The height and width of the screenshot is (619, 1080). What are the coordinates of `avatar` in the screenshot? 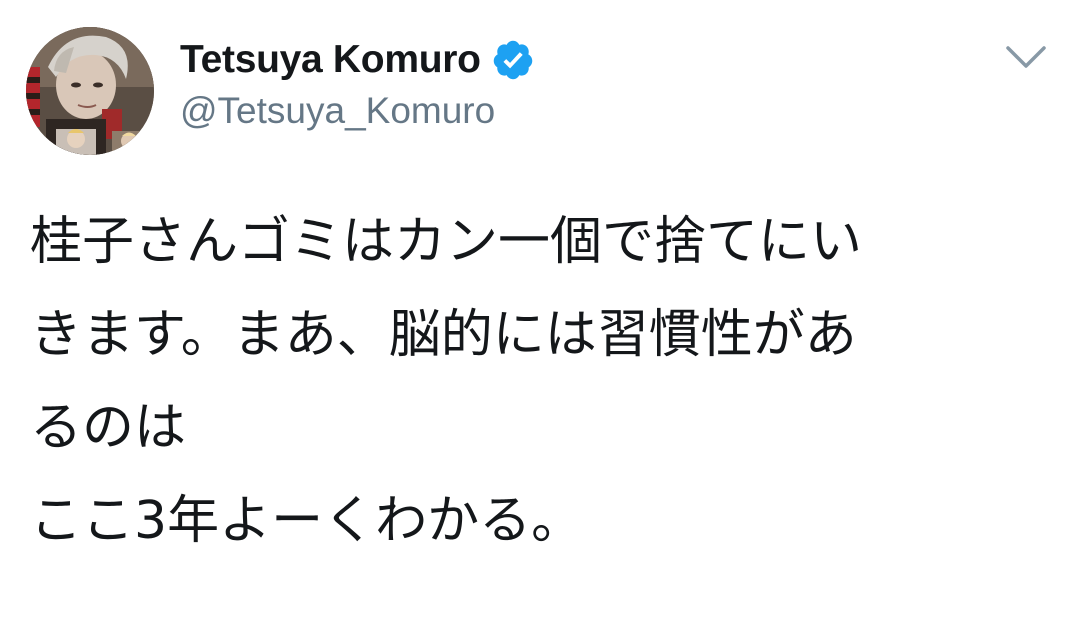 It's located at (90, 91).